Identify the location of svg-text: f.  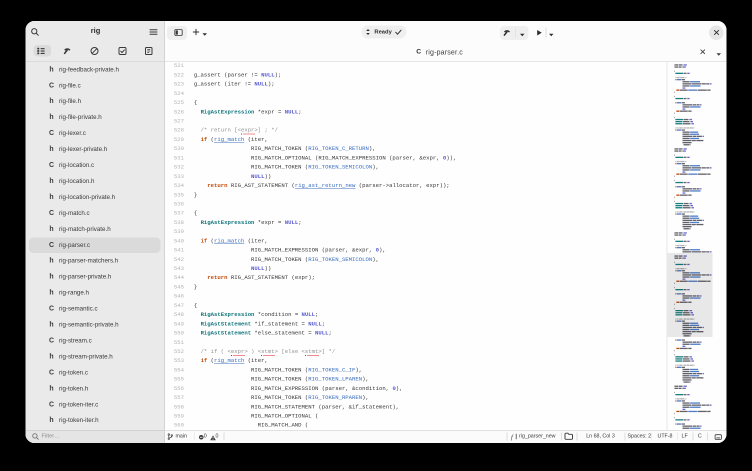
(512, 437).